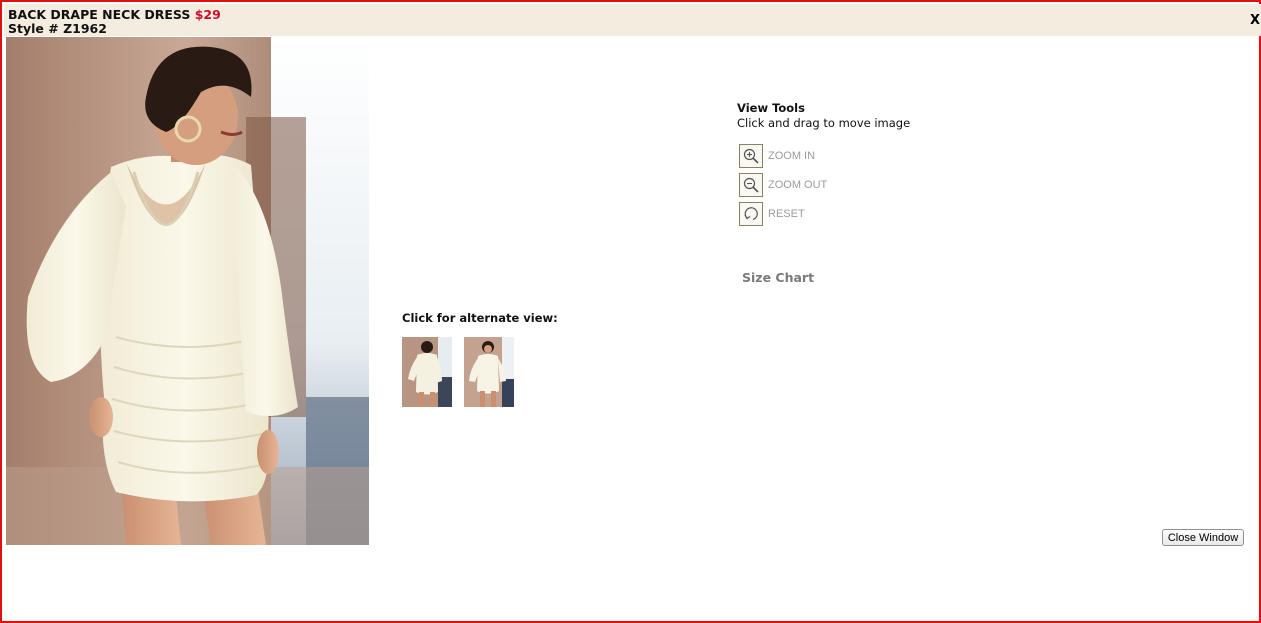 The image size is (1261, 623). Describe the element at coordinates (798, 185) in the screenshot. I see `zoom-out-label: ZOOM OUT` at that location.